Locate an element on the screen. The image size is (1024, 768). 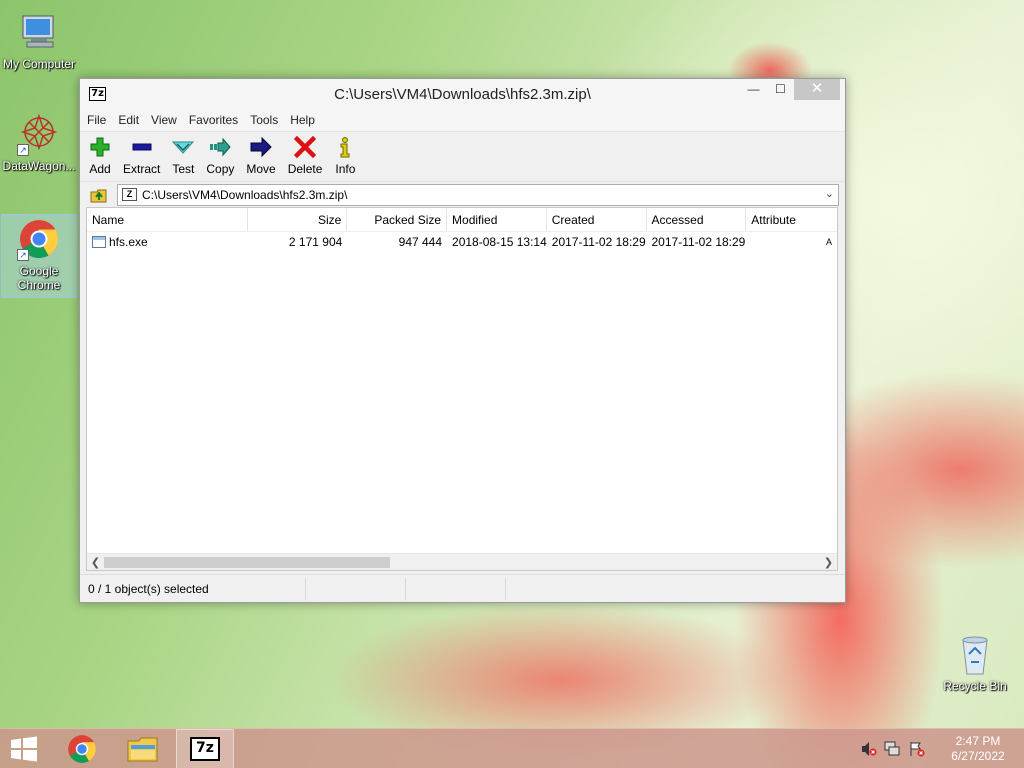
up-folder-button is located at coordinates (99, 195).